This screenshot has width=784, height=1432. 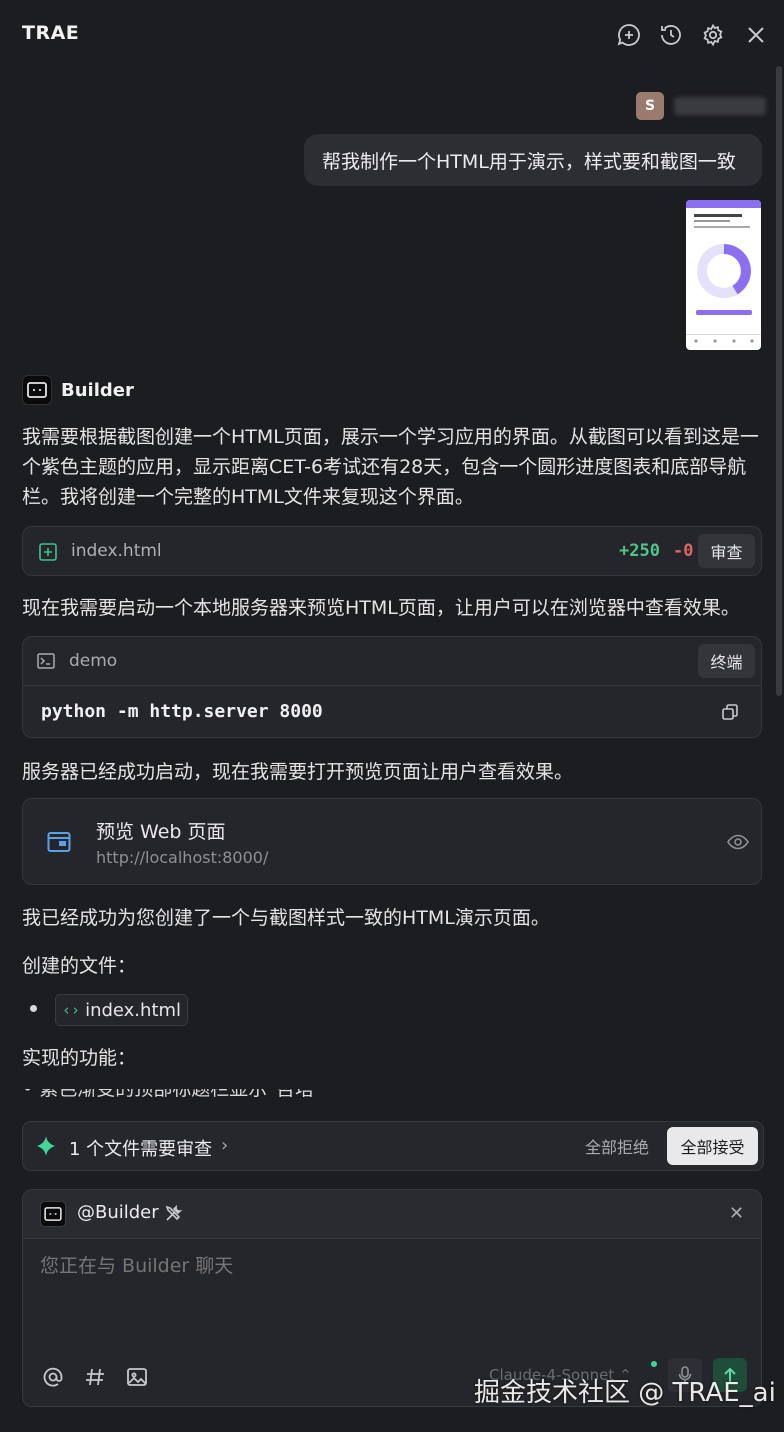 What do you see at coordinates (392, 841) in the screenshot?
I see `web-preview-card: 预览 Web 页面 http://localhost:8000/` at bounding box center [392, 841].